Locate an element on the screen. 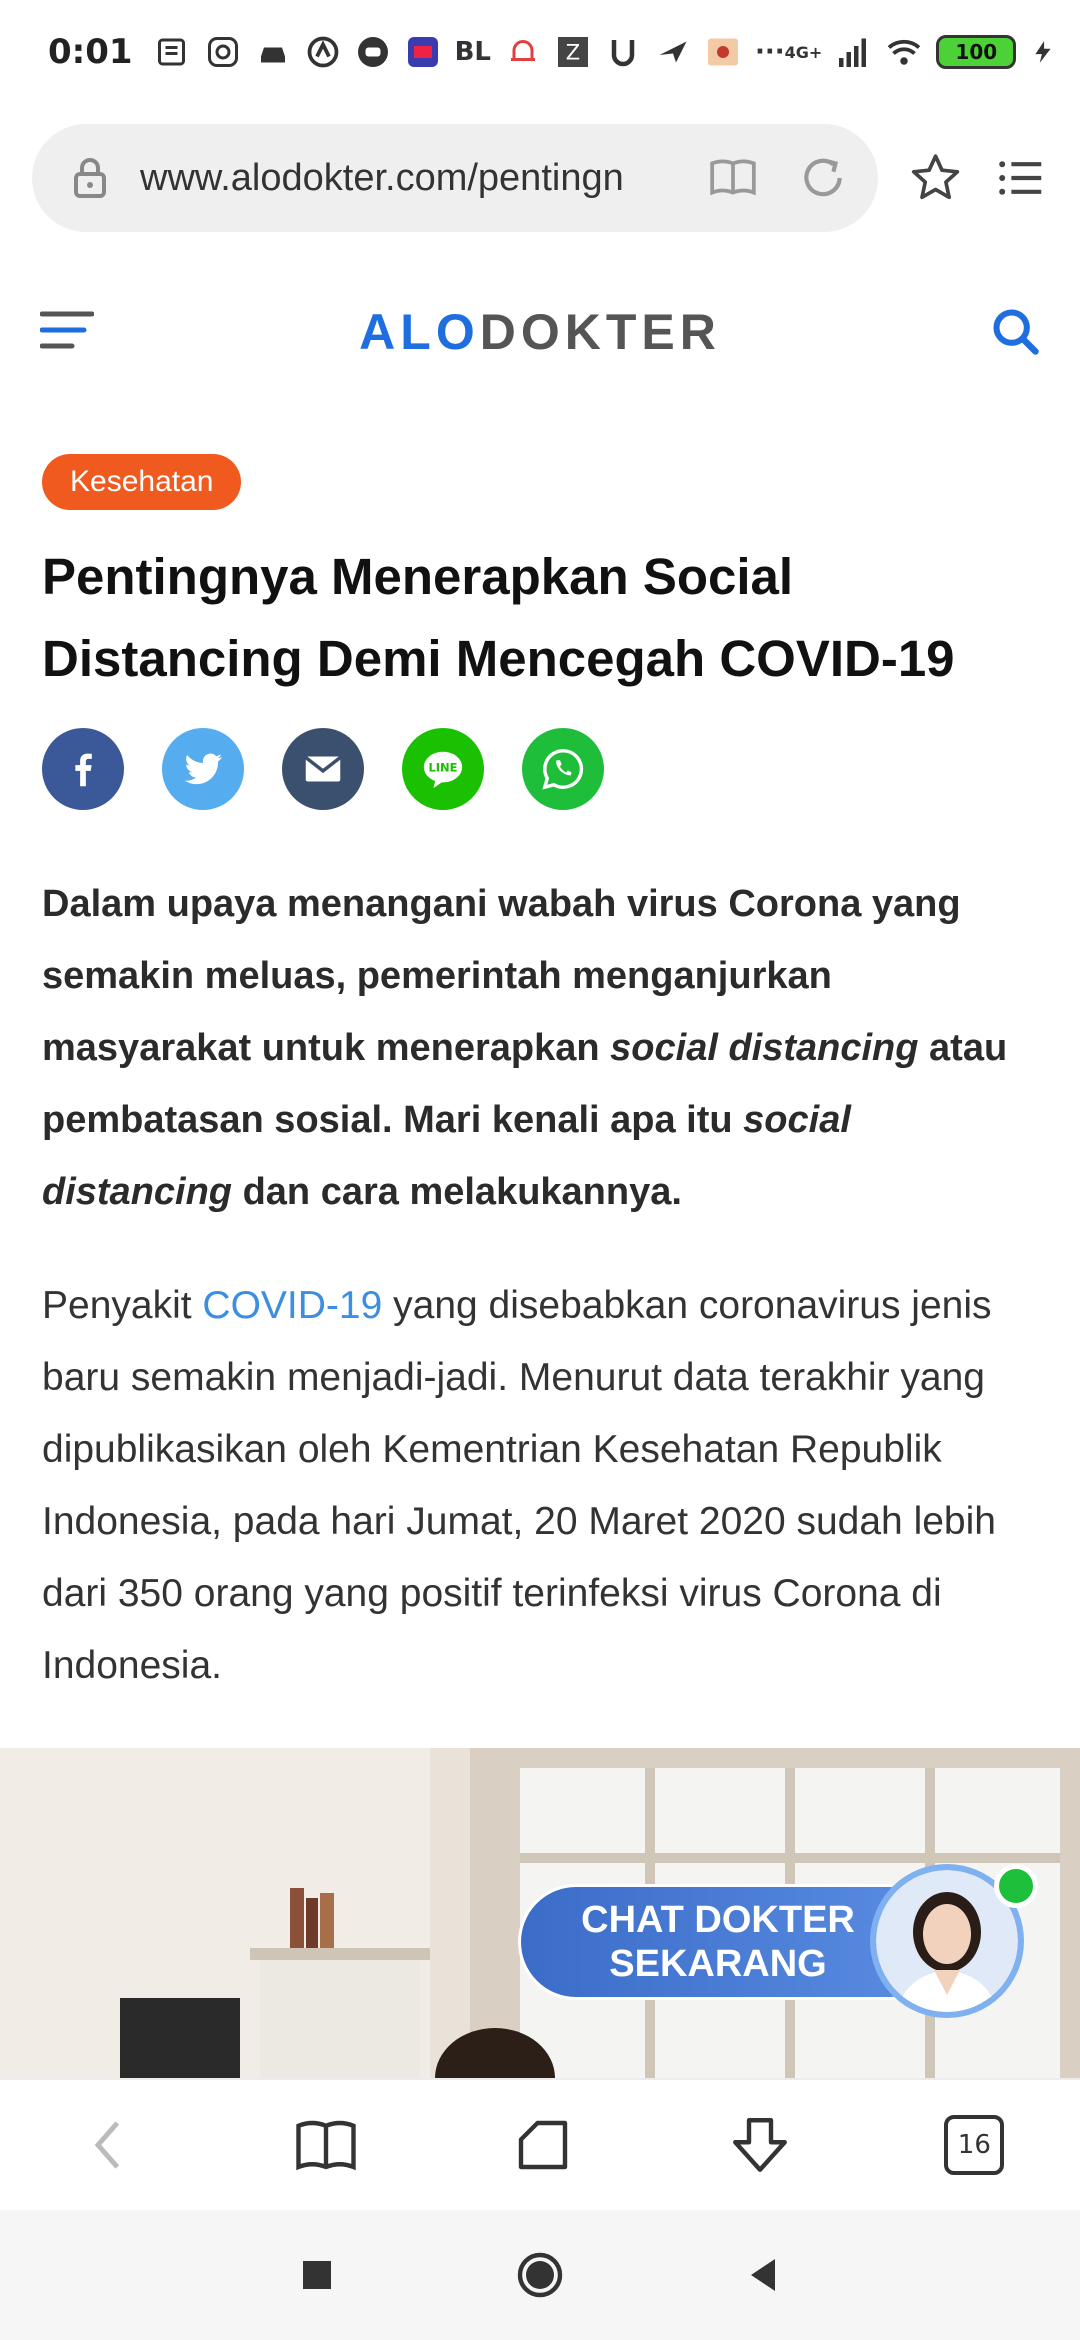 This screenshot has height=2340, width=1080. tabs-button: 16 is located at coordinates (974, 2145).